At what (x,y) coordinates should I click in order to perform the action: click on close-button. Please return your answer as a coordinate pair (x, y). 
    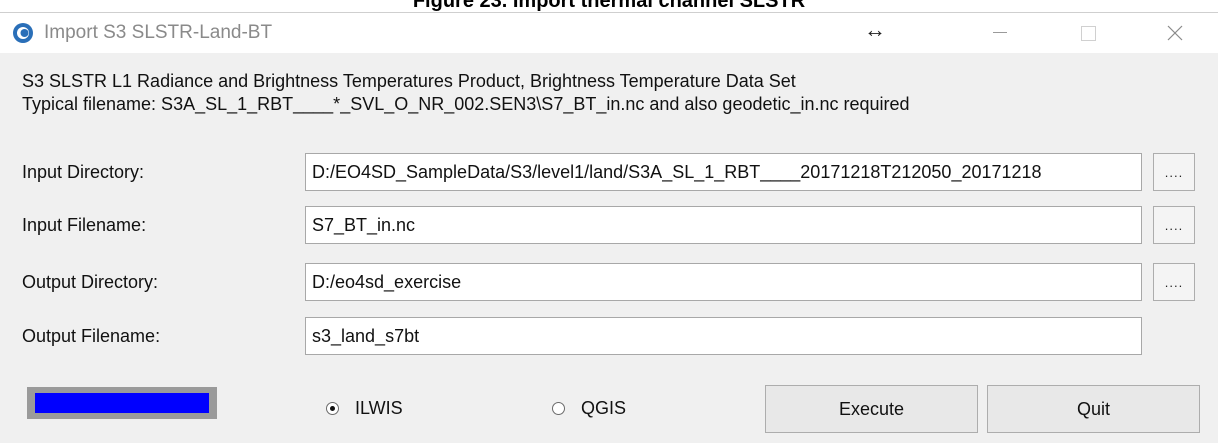
    Looking at the image, I should click on (1175, 33).